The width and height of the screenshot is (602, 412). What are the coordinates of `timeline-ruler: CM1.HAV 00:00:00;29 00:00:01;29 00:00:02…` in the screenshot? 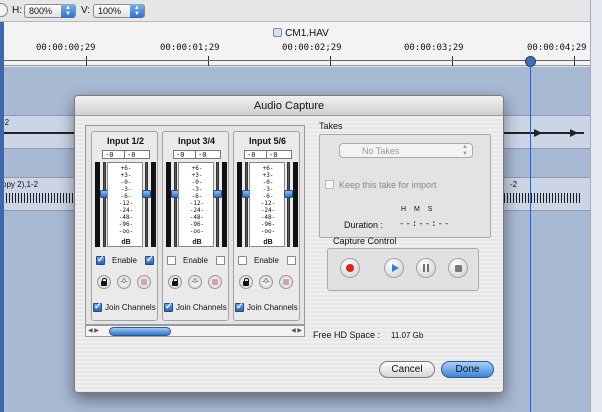 It's located at (301, 44).